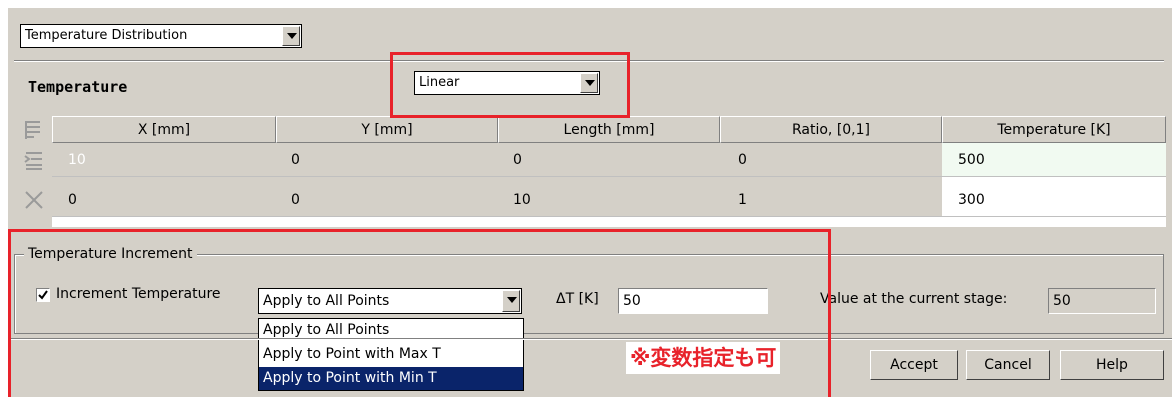 The image size is (1172, 397). Describe the element at coordinates (914, 365) in the screenshot. I see `accept-button: Accept` at that location.